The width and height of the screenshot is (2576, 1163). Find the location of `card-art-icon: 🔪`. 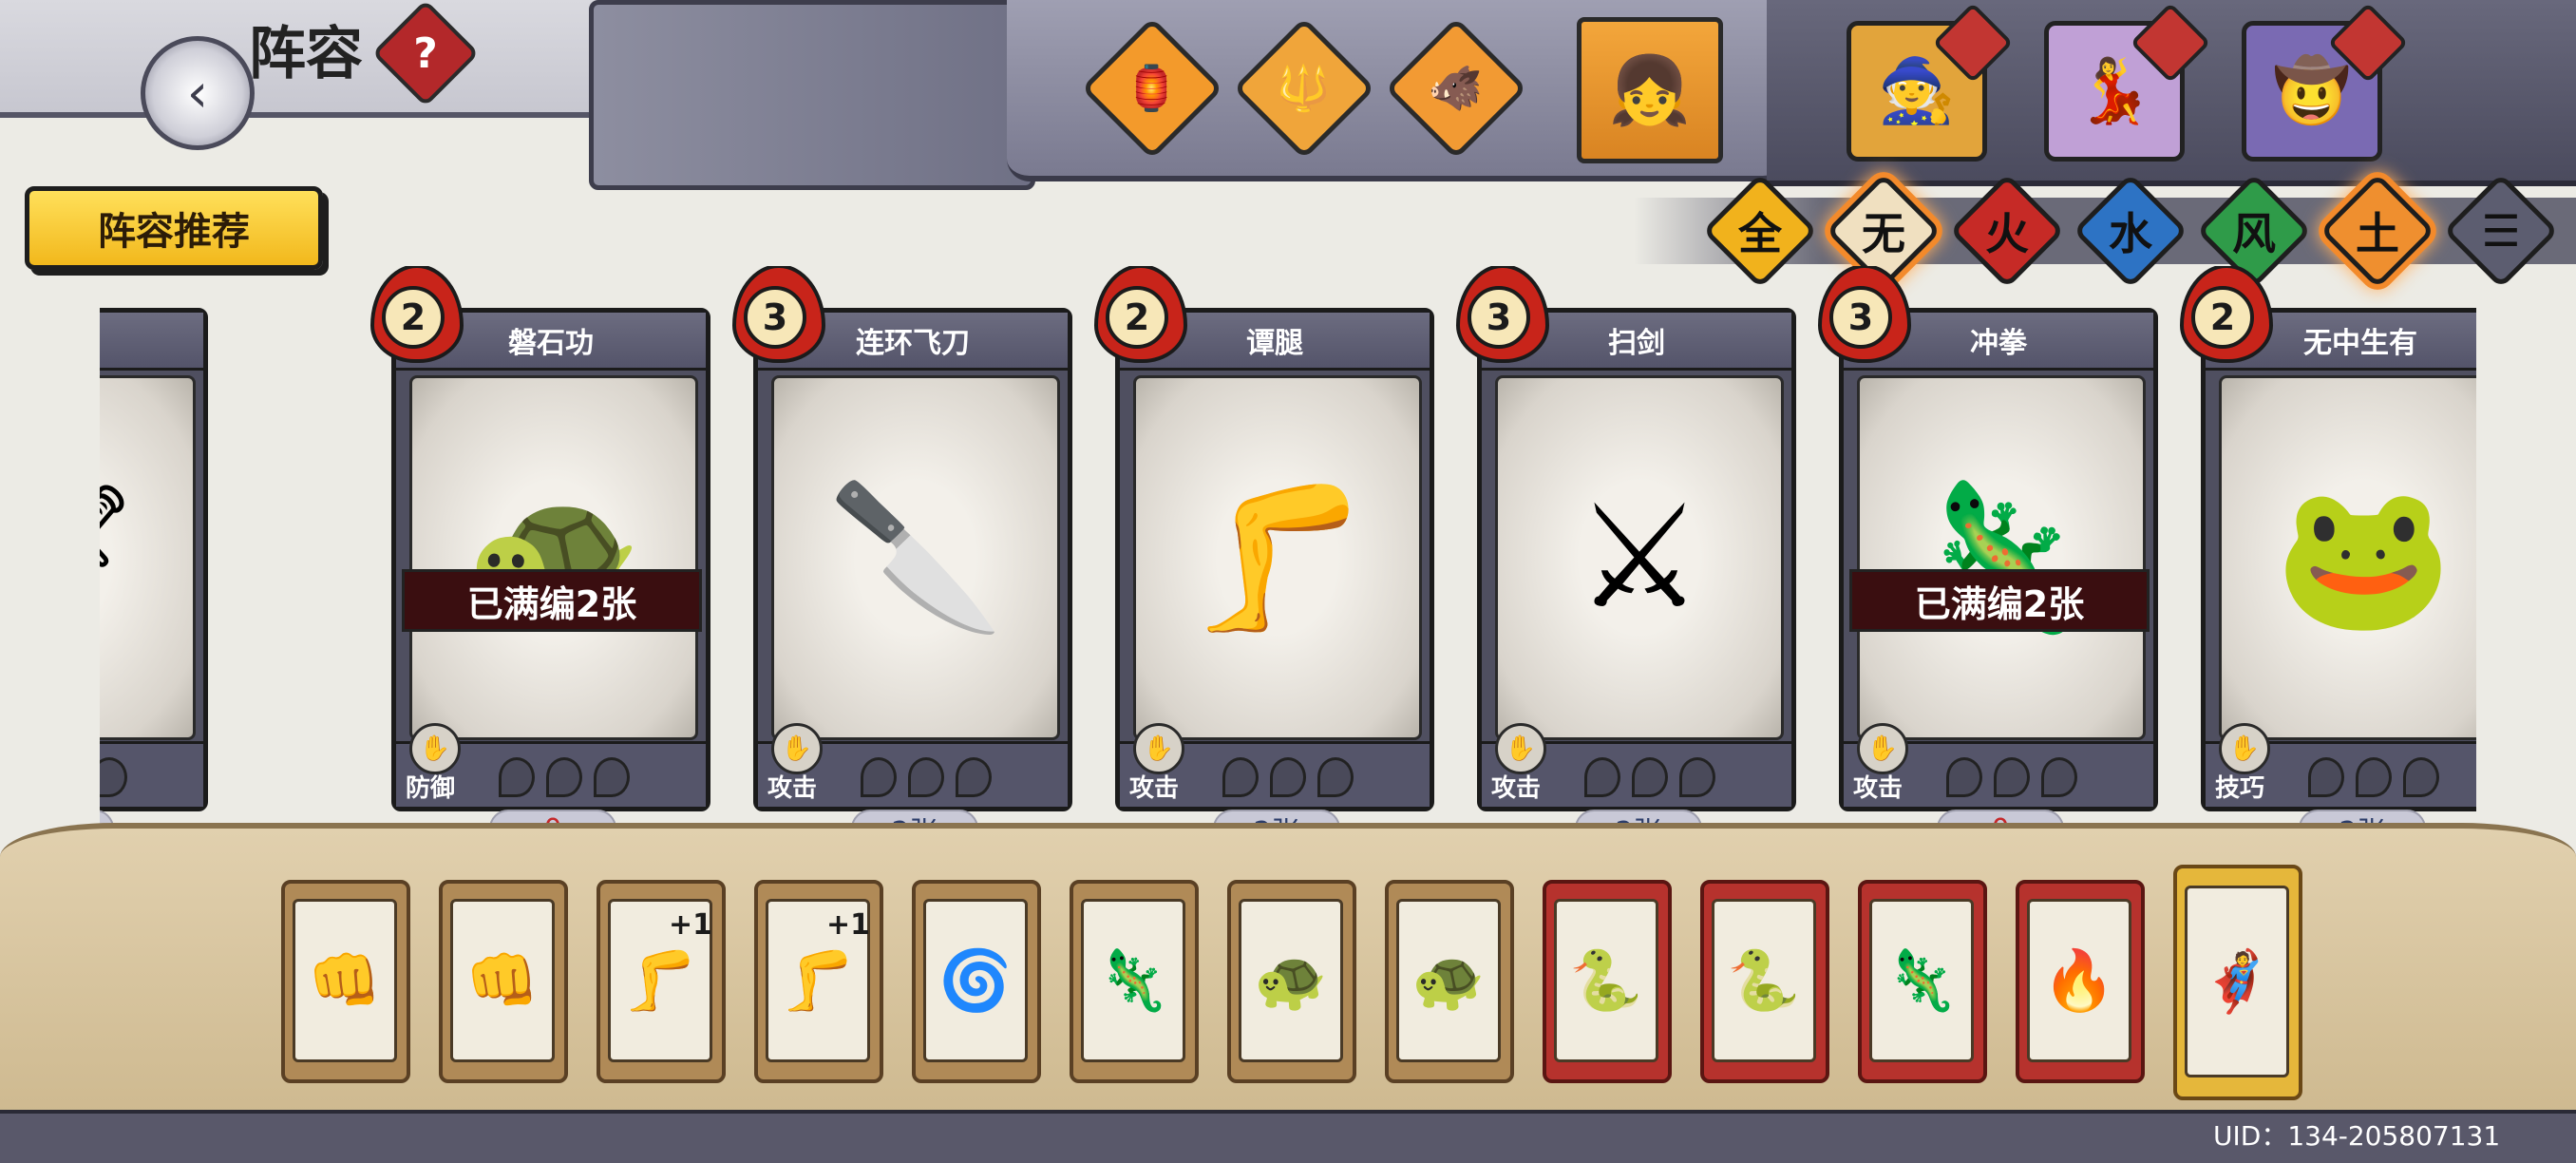

card-art-icon: 🔪 is located at coordinates (915, 557).